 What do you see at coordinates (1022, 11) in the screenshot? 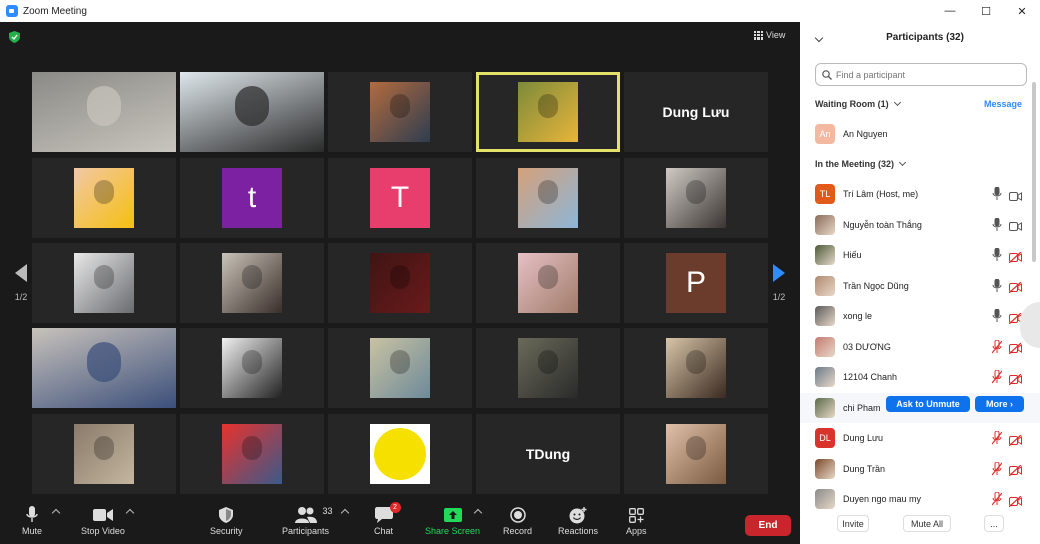
I see `close-button: ✕` at bounding box center [1022, 11].